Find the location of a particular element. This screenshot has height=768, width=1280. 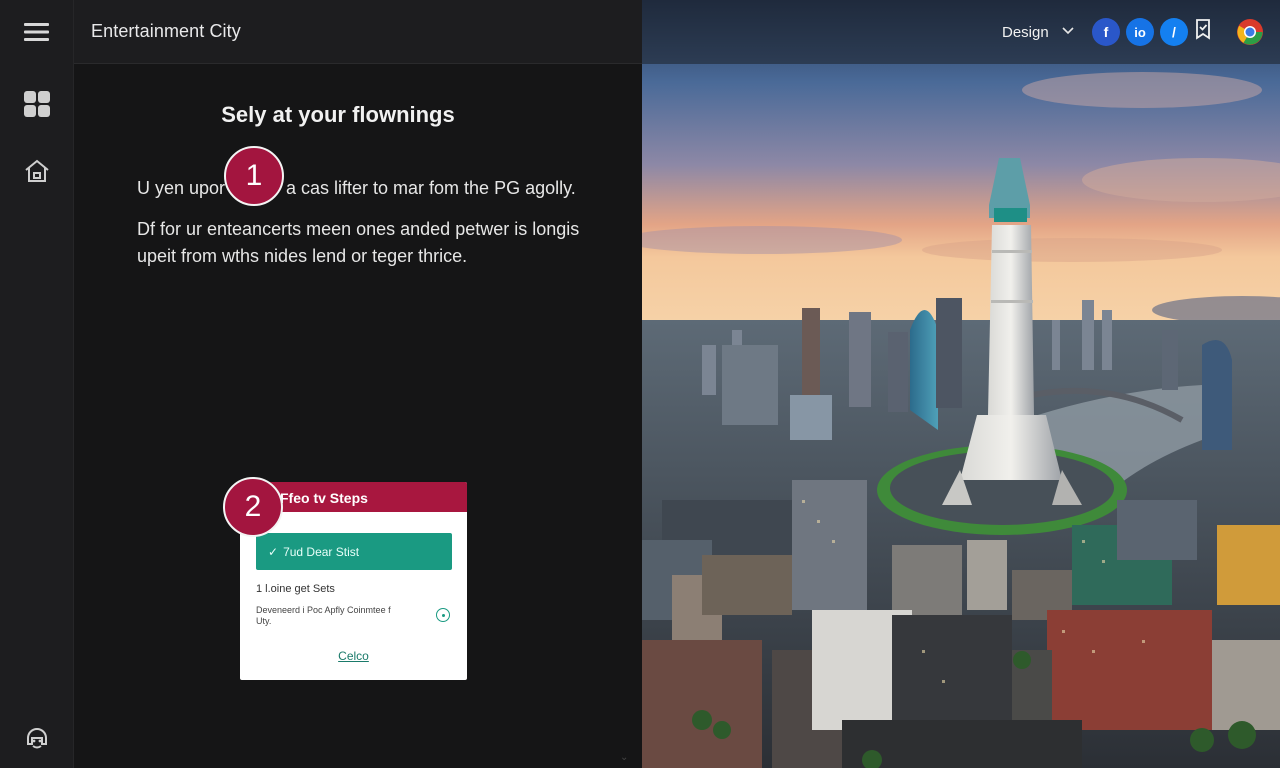

facebook-glyph: f is located at coordinates (1106, 32).